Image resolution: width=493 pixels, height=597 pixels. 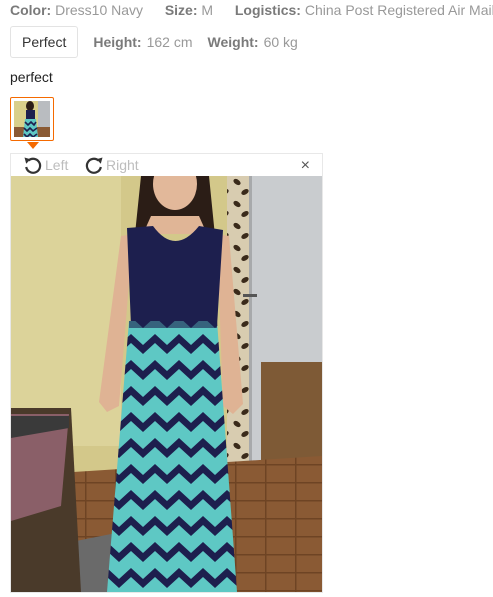 What do you see at coordinates (169, 42) in the screenshot?
I see `height-value: 162 cm` at bounding box center [169, 42].